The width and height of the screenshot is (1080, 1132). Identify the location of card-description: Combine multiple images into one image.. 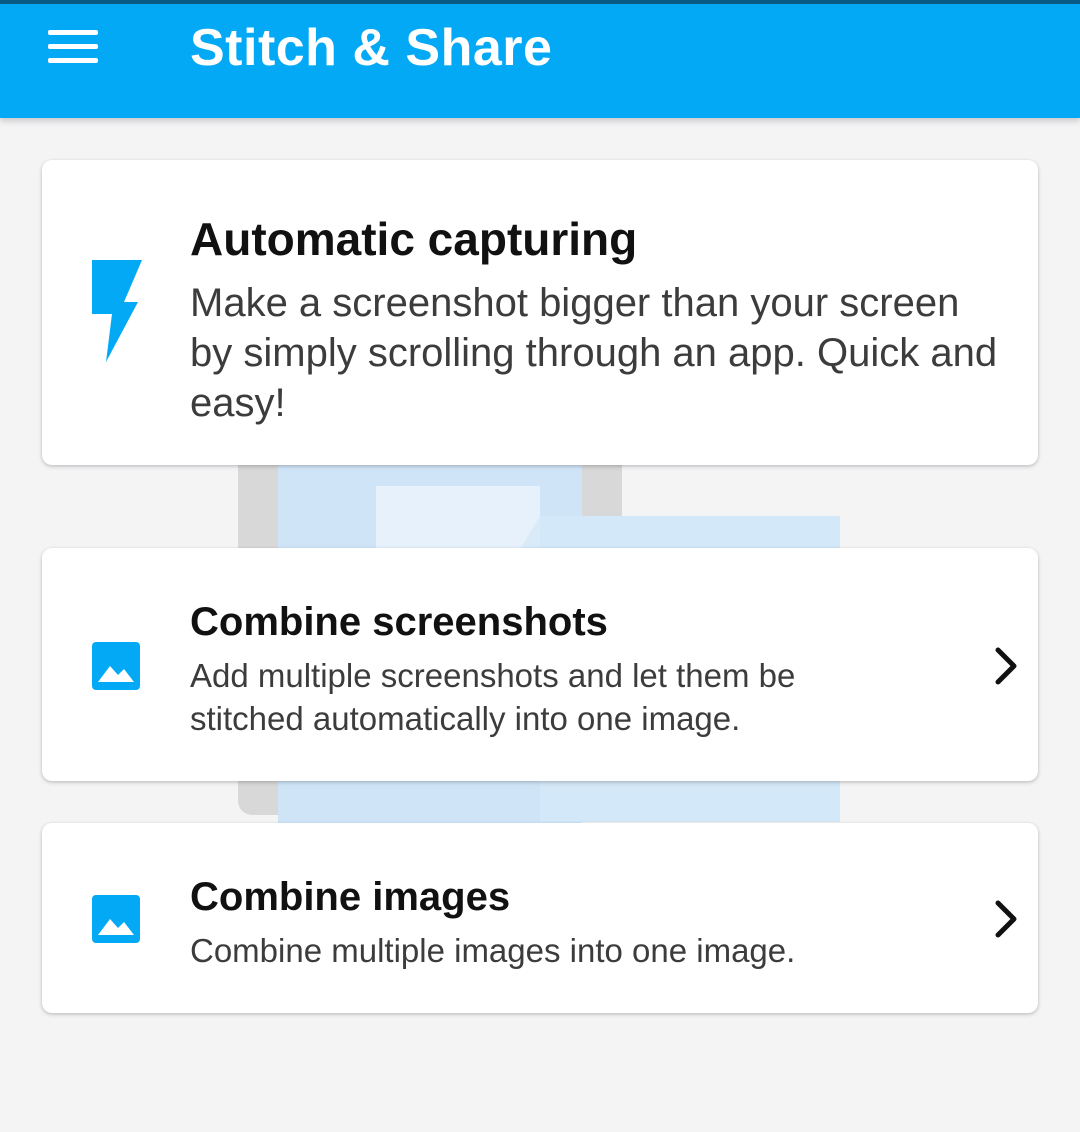
(493, 950).